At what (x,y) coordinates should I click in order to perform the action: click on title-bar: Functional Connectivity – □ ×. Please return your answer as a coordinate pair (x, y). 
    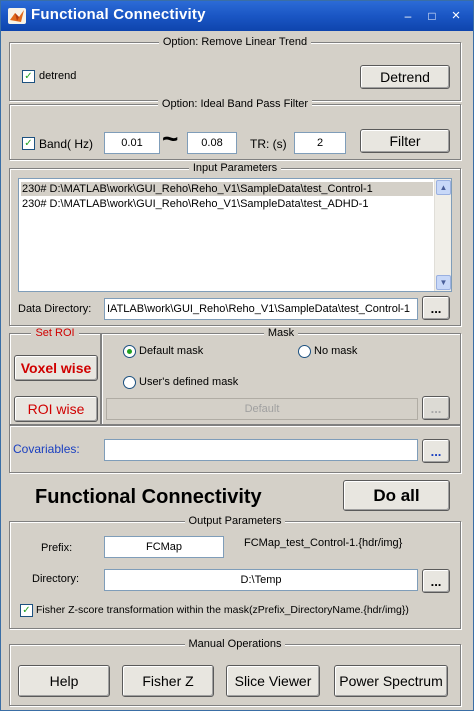
    Looking at the image, I should click on (237, 16).